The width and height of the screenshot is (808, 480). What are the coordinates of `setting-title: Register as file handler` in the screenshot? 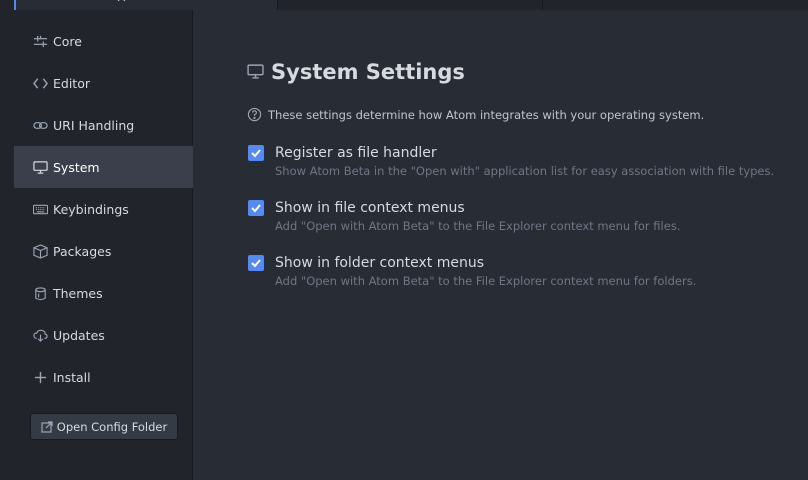 It's located at (356, 153).